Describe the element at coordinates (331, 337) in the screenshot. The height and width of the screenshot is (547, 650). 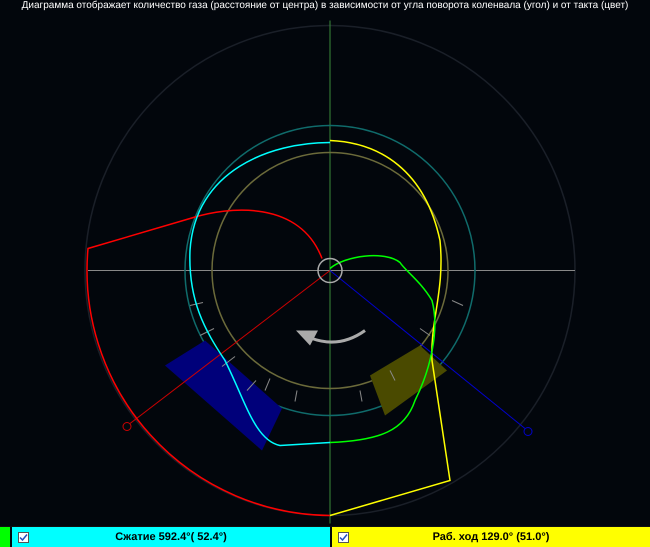
I see `rotation-arrow-icon` at that location.